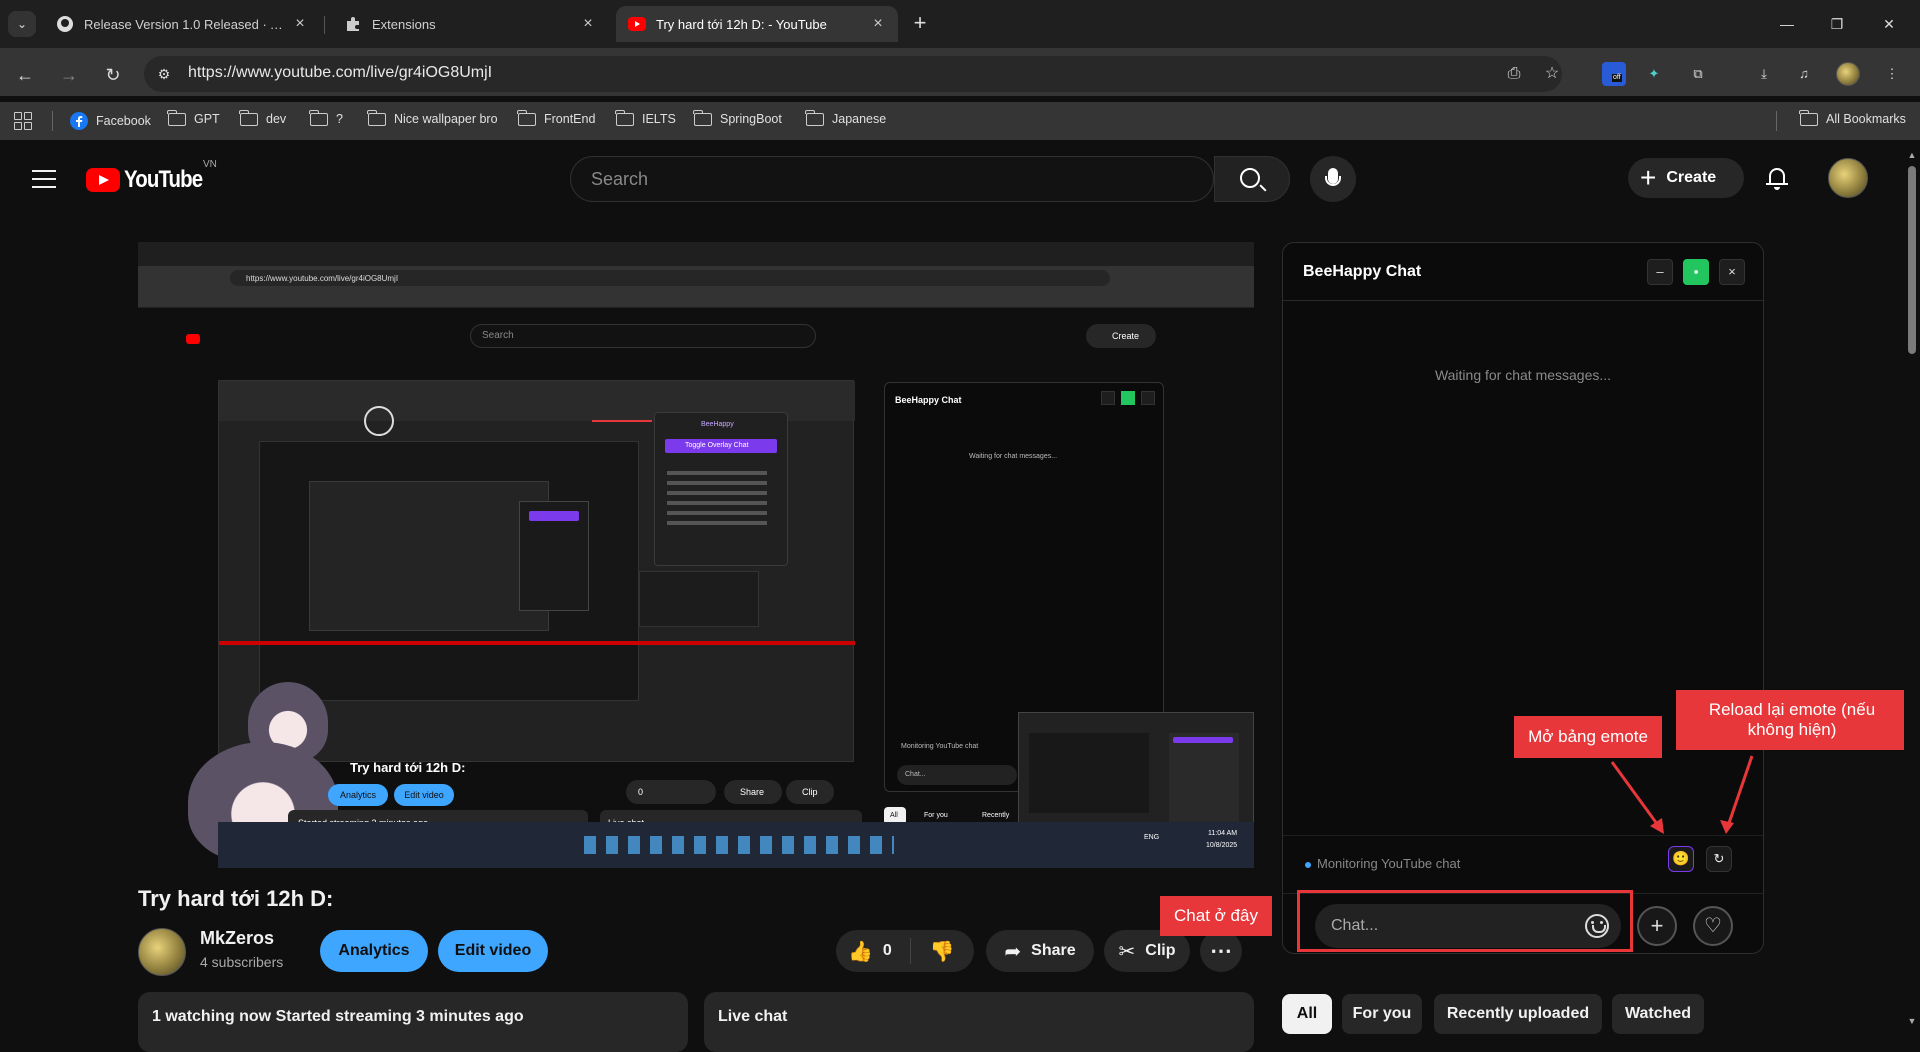 Image resolution: width=1920 pixels, height=1052 pixels. I want to click on live-chat-box: Live chat, so click(979, 1022).